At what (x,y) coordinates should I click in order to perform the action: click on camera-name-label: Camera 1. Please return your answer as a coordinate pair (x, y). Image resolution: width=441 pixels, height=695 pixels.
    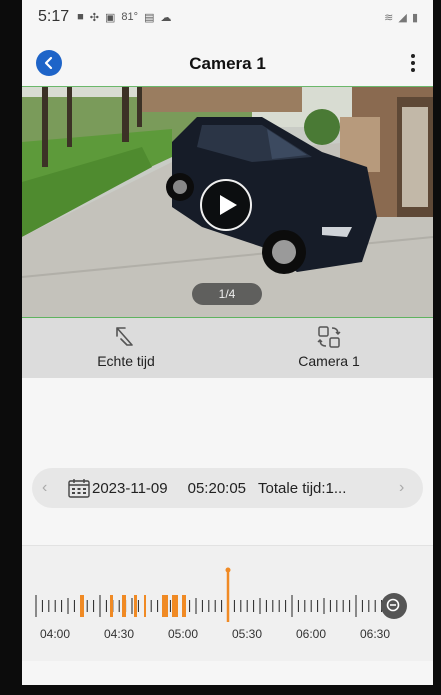
    Looking at the image, I should click on (329, 361).